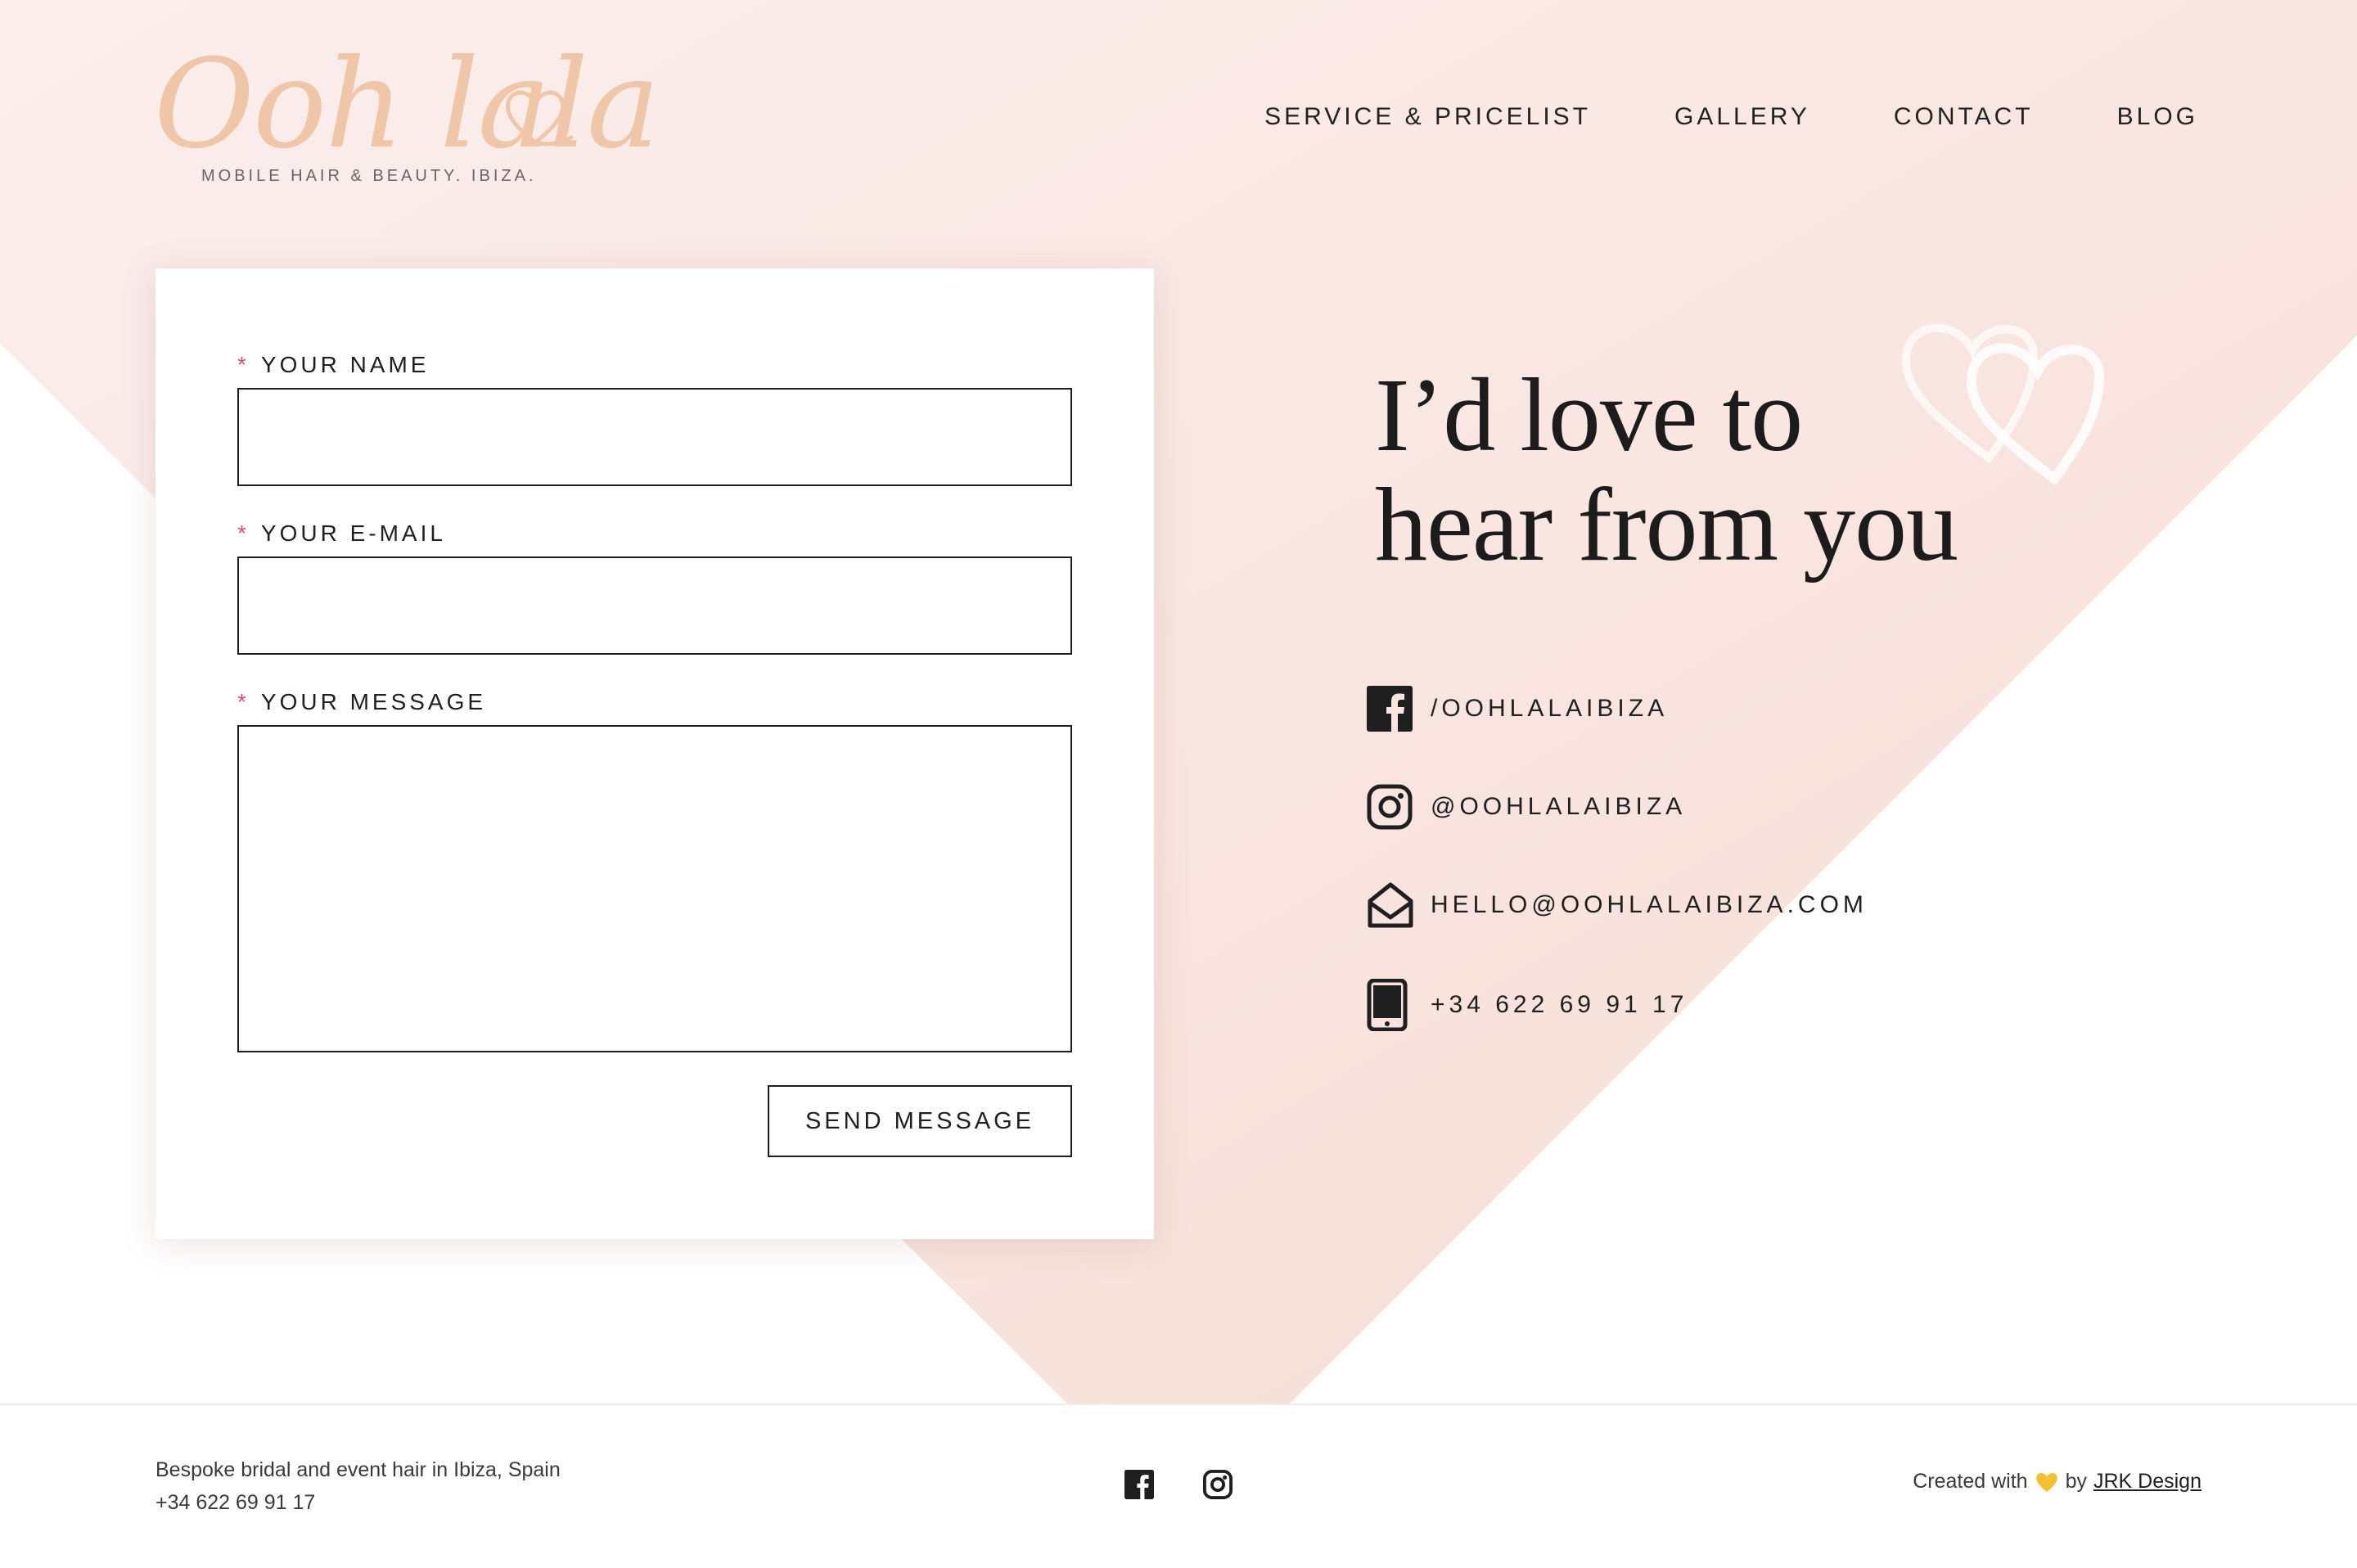  I want to click on footer-facebook-link, so click(1139, 1486).